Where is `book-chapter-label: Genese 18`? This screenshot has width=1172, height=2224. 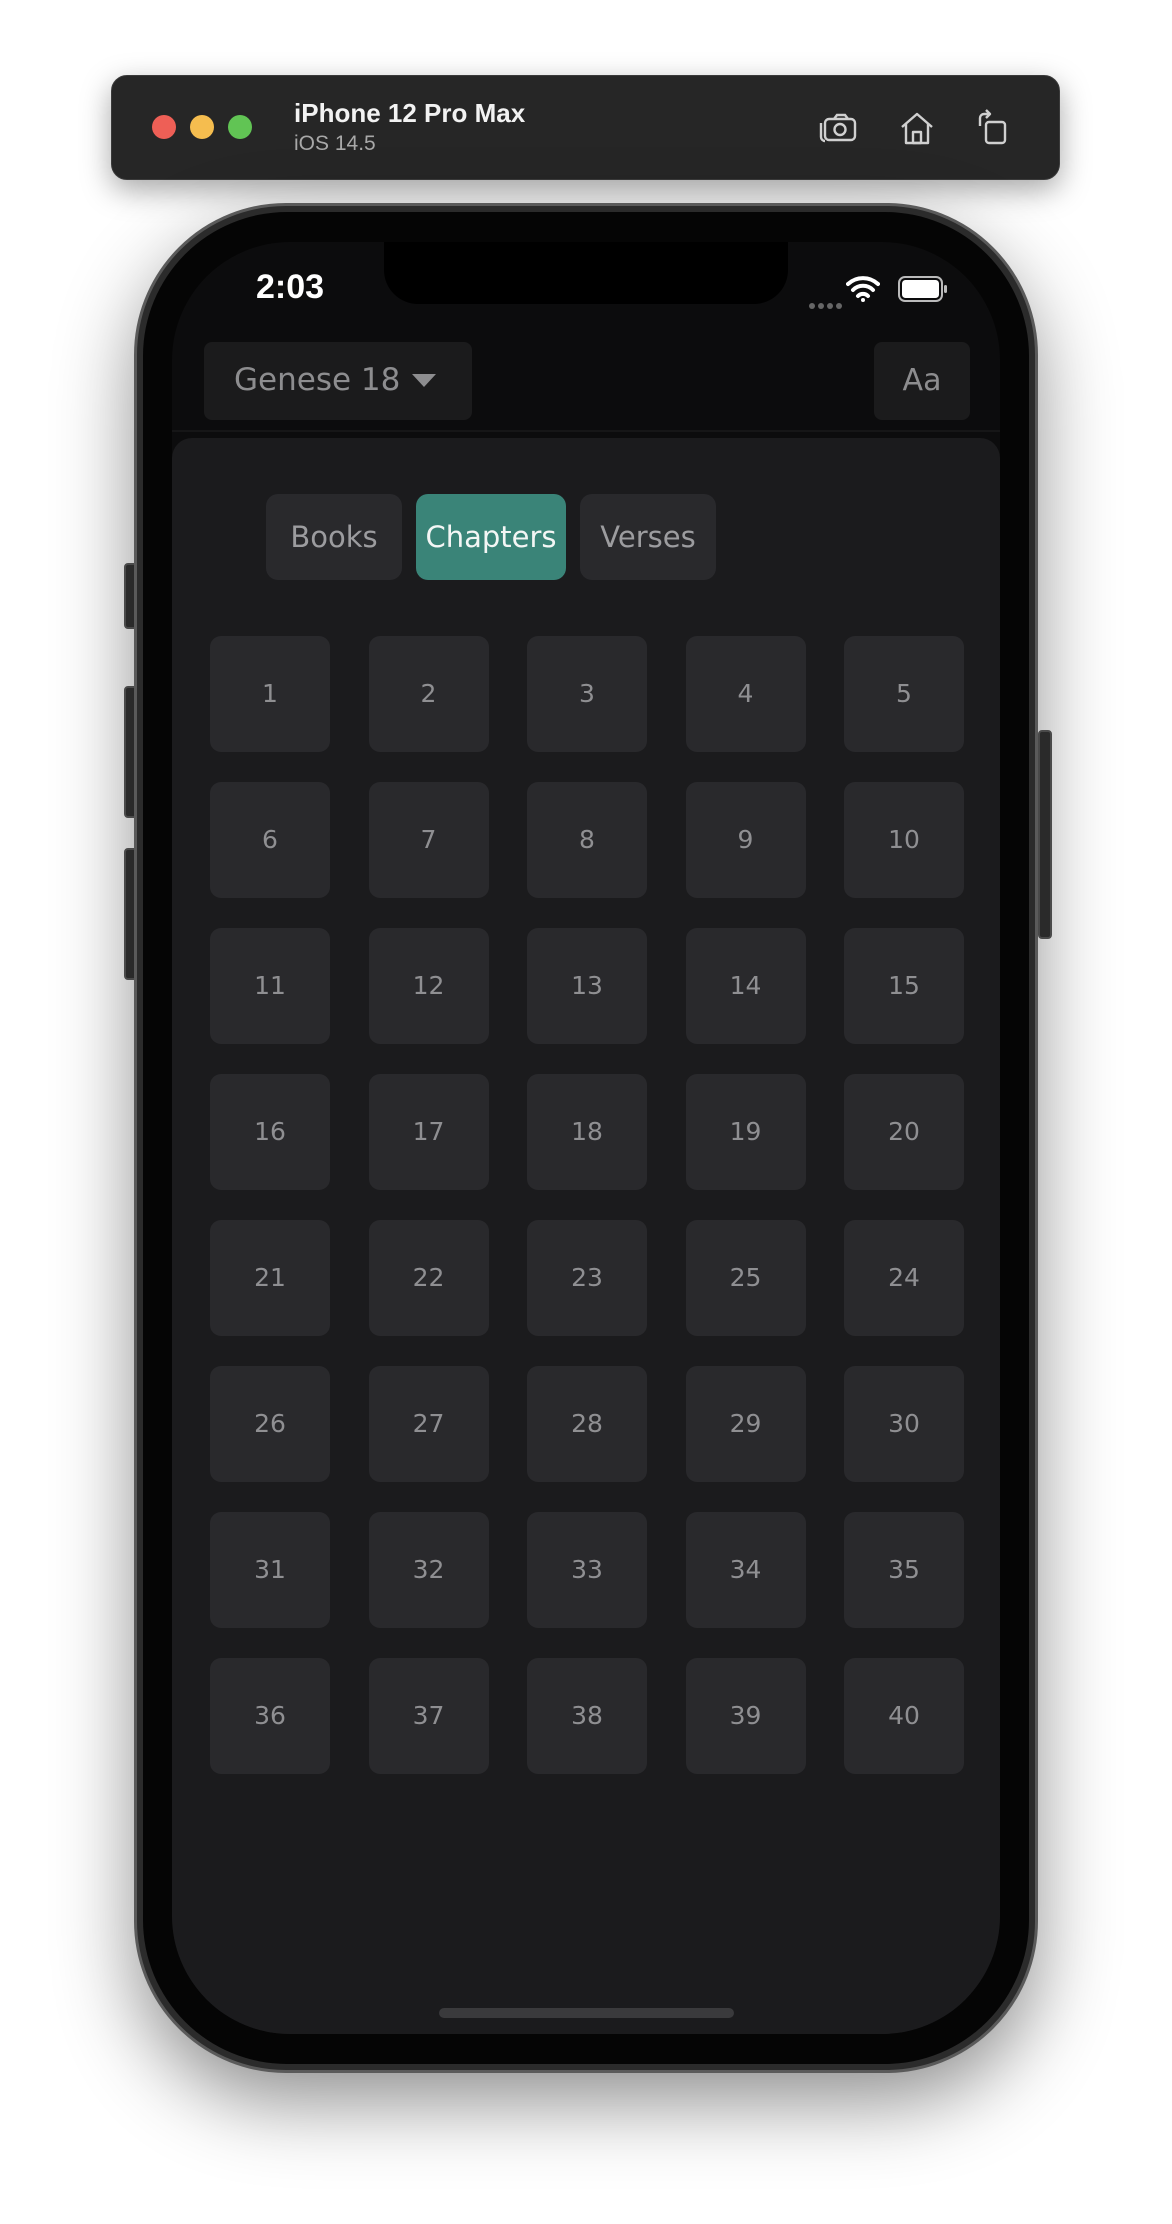 book-chapter-label: Genese 18 is located at coordinates (317, 380).